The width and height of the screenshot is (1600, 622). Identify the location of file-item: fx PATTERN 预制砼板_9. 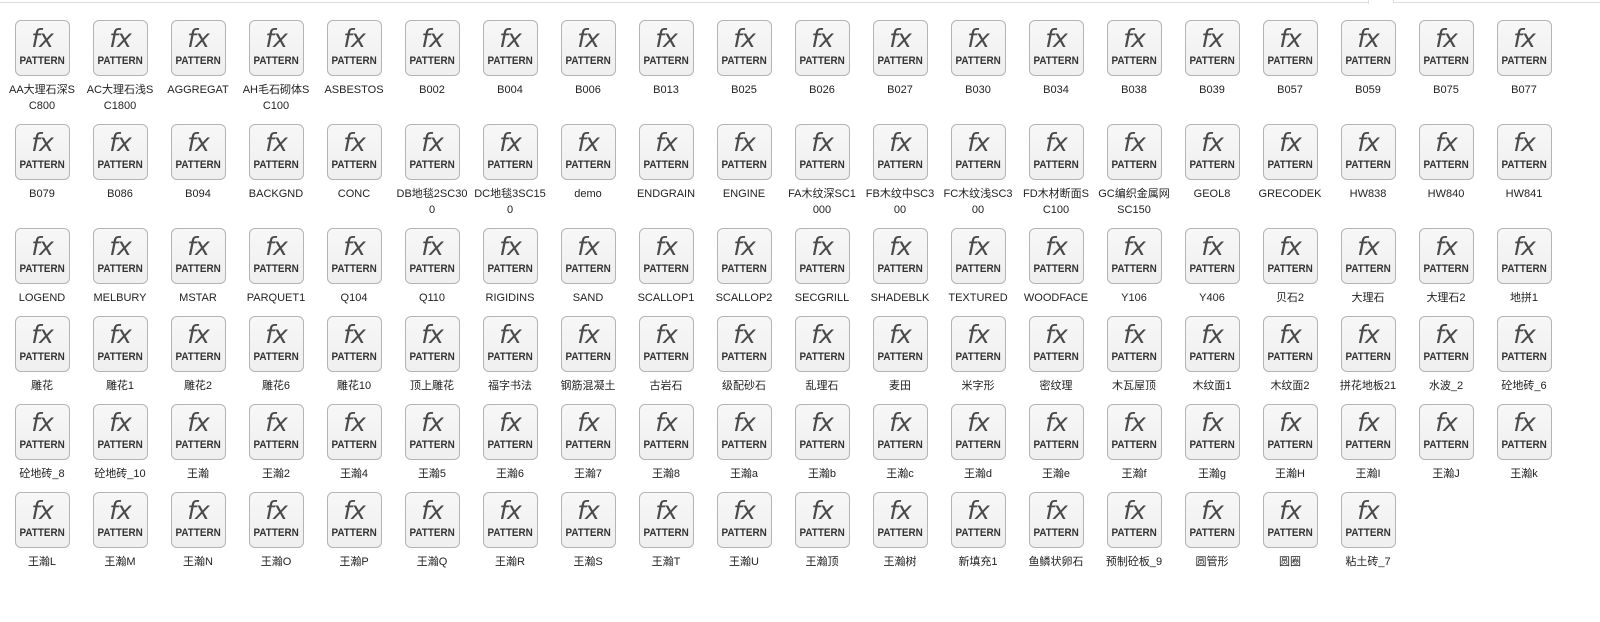
(1134, 531).